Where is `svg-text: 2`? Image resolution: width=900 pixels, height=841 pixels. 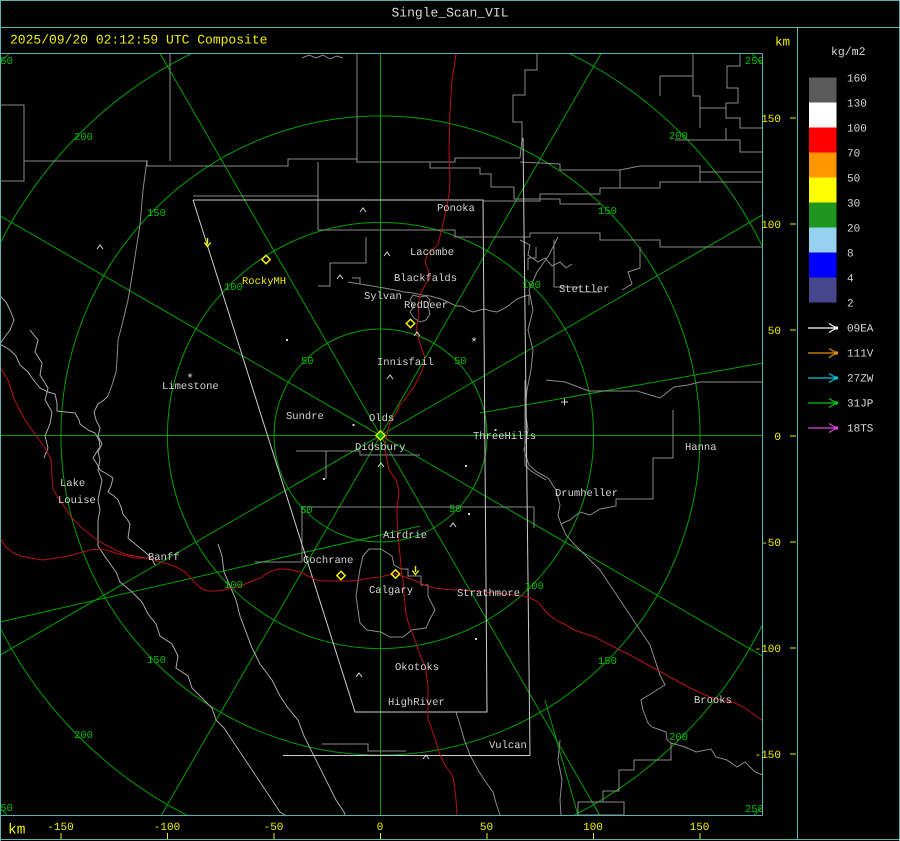 svg-text: 2 is located at coordinates (850, 305).